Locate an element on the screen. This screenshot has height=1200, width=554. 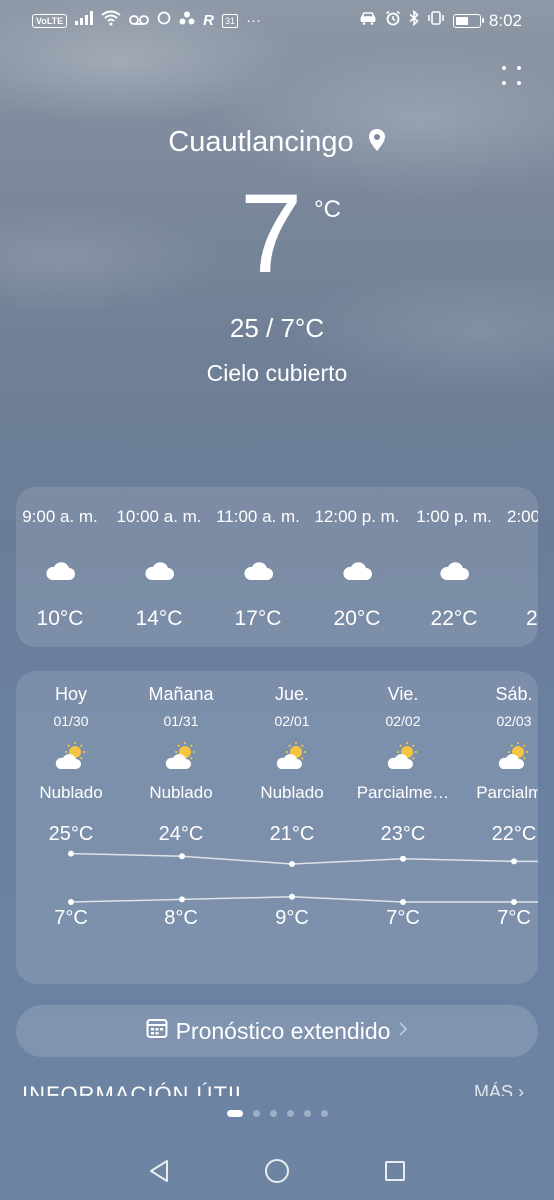
voicemail-icon is located at coordinates (139, 21).